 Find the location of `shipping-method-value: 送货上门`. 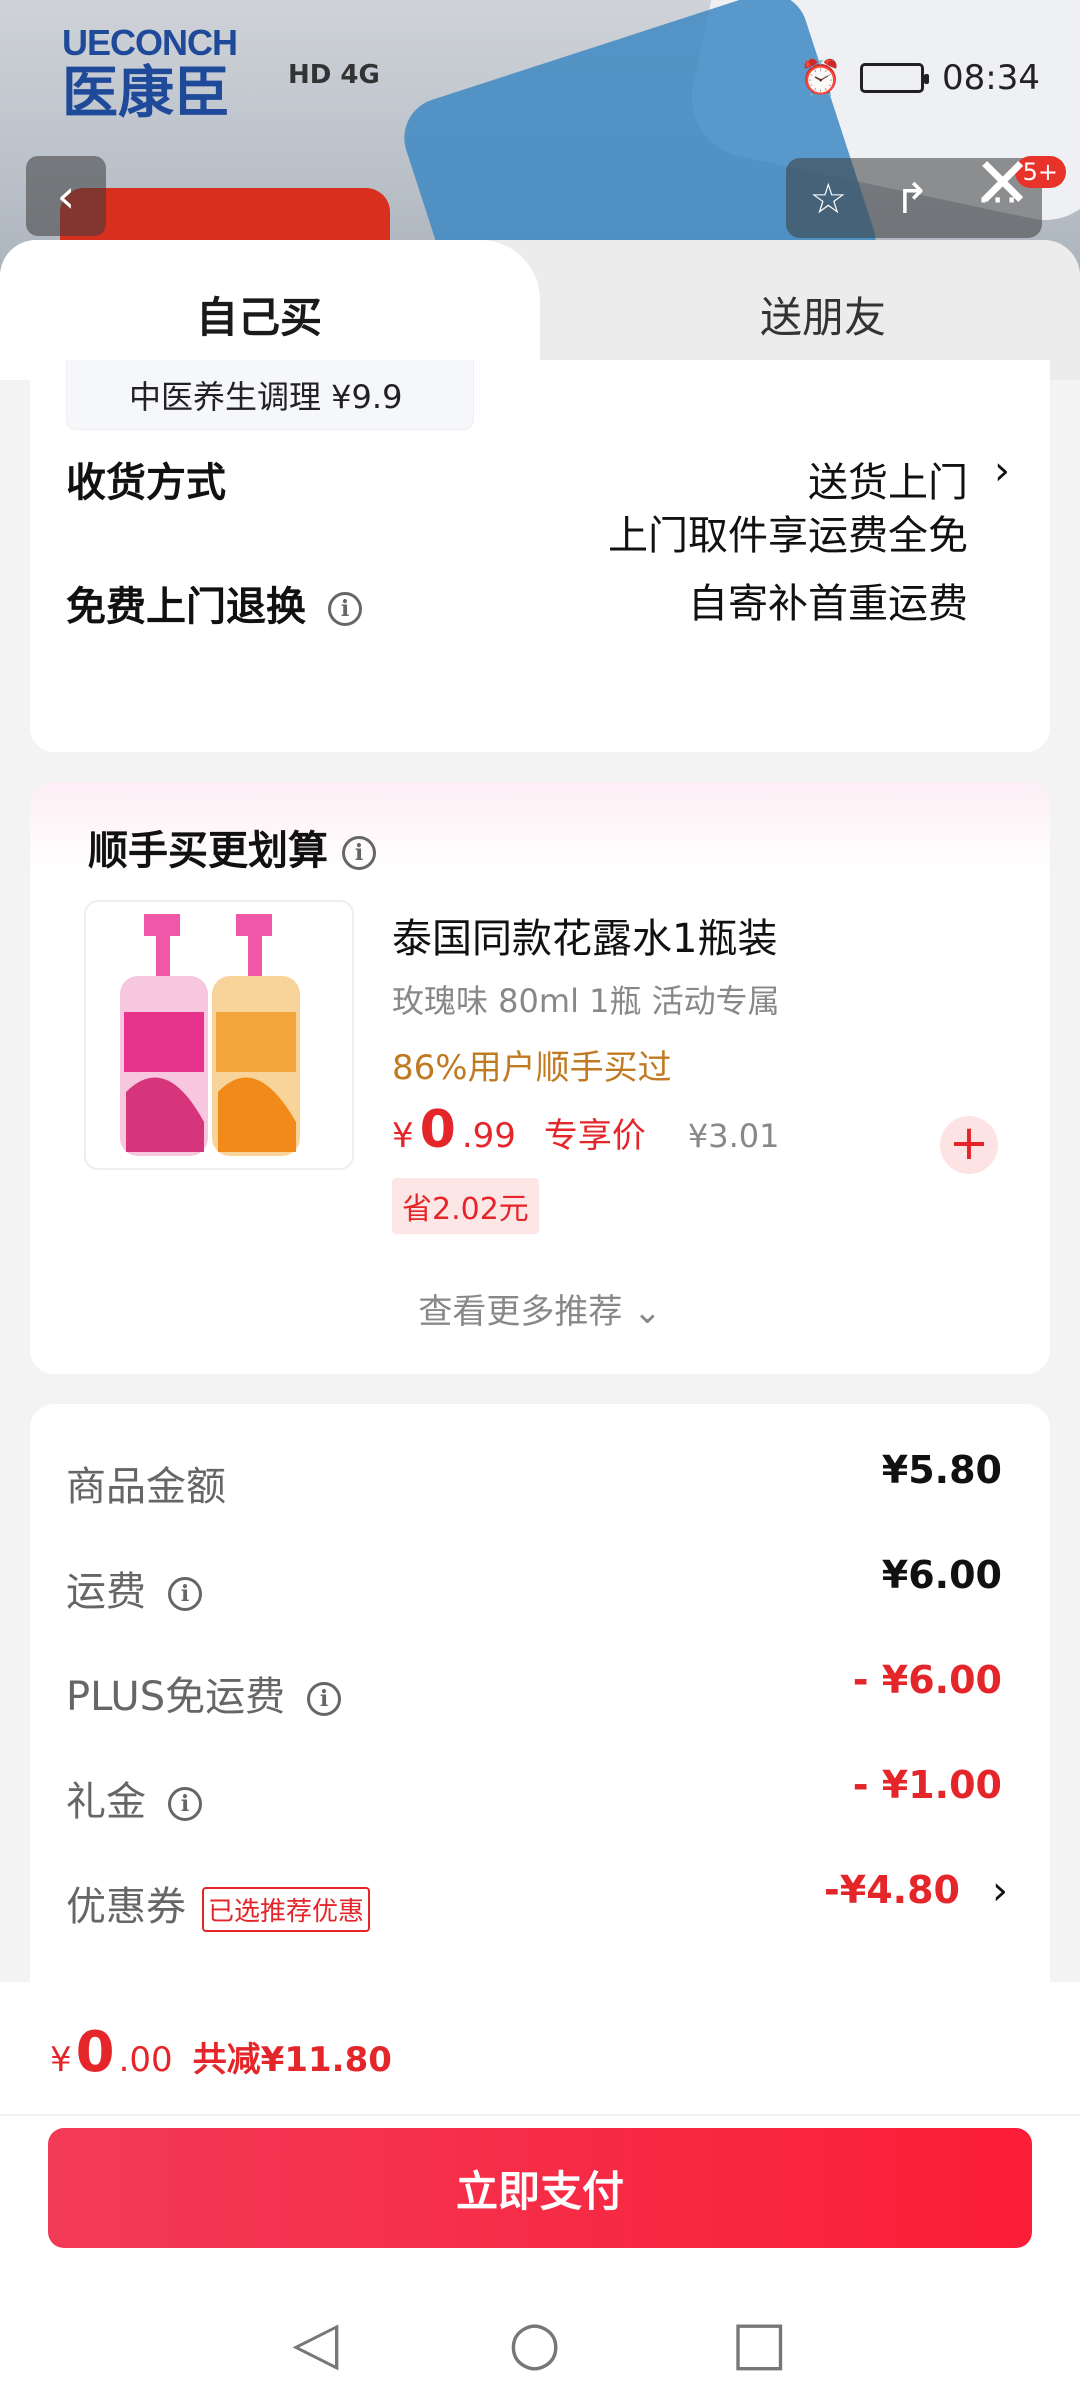

shipping-method-value: 送货上门 is located at coordinates (888, 479).